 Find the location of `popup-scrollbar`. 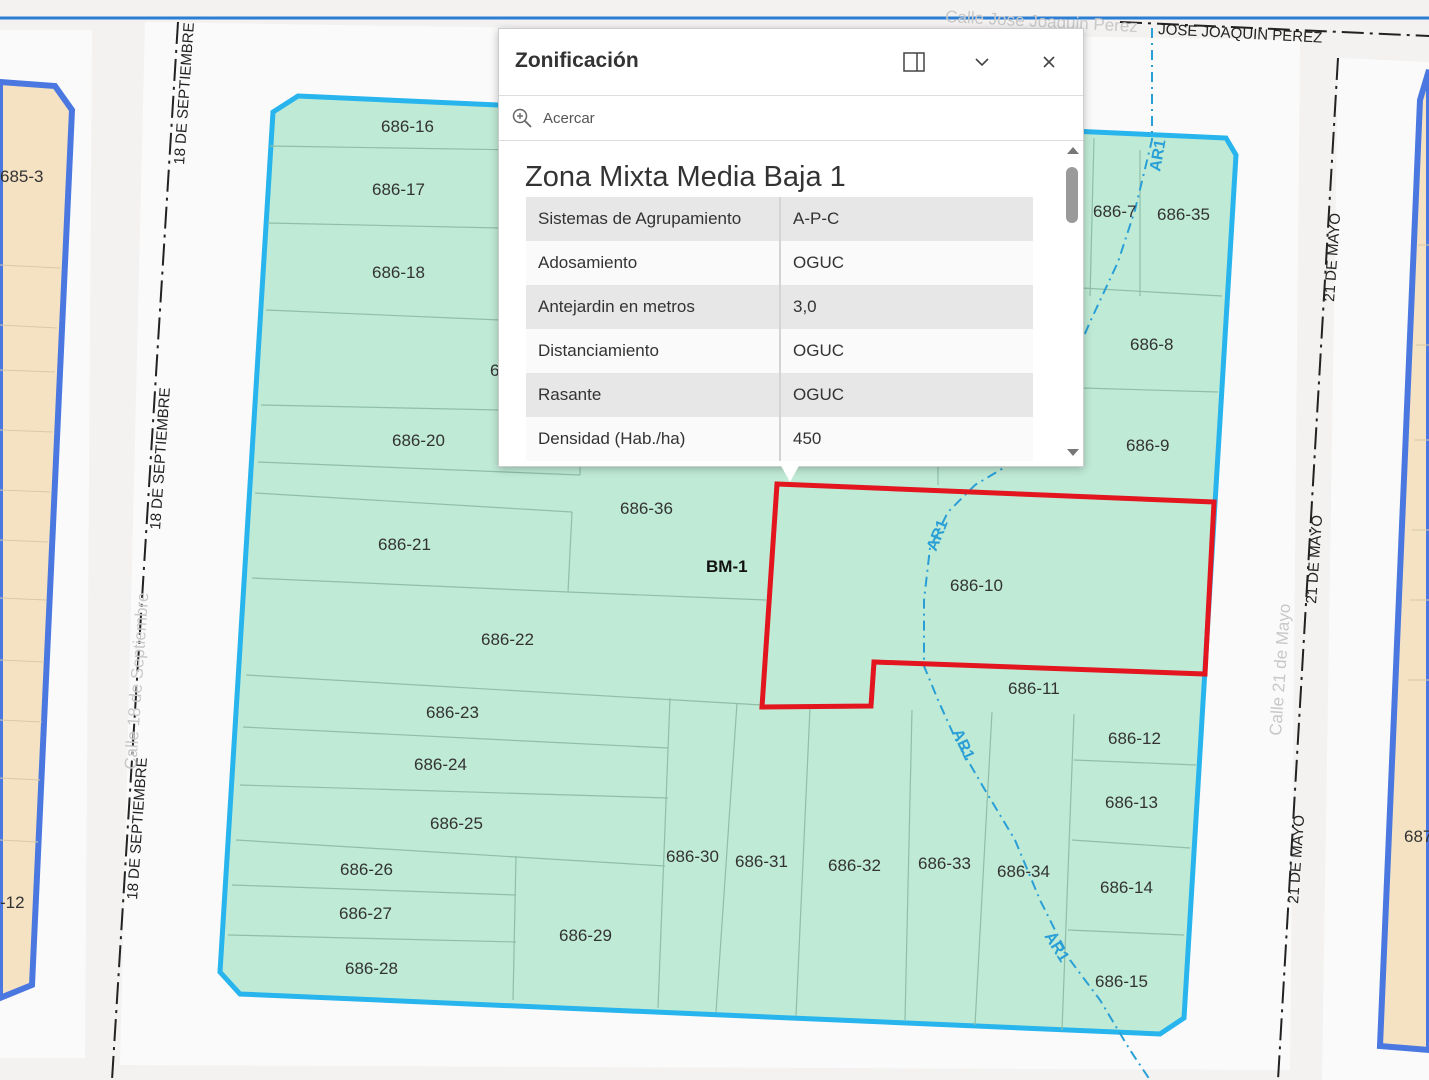

popup-scrollbar is located at coordinates (1072, 303).